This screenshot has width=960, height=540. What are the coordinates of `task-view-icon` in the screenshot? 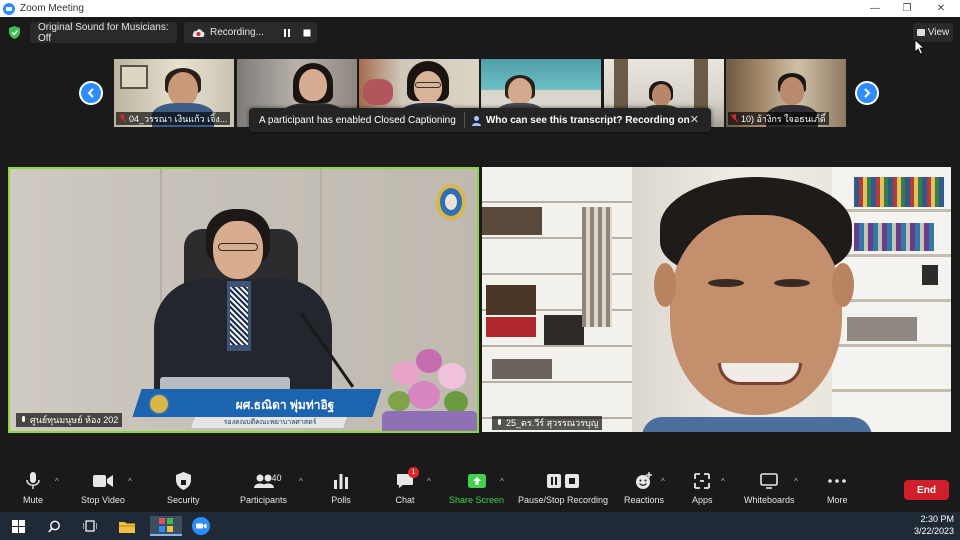 It's located at (90, 526).